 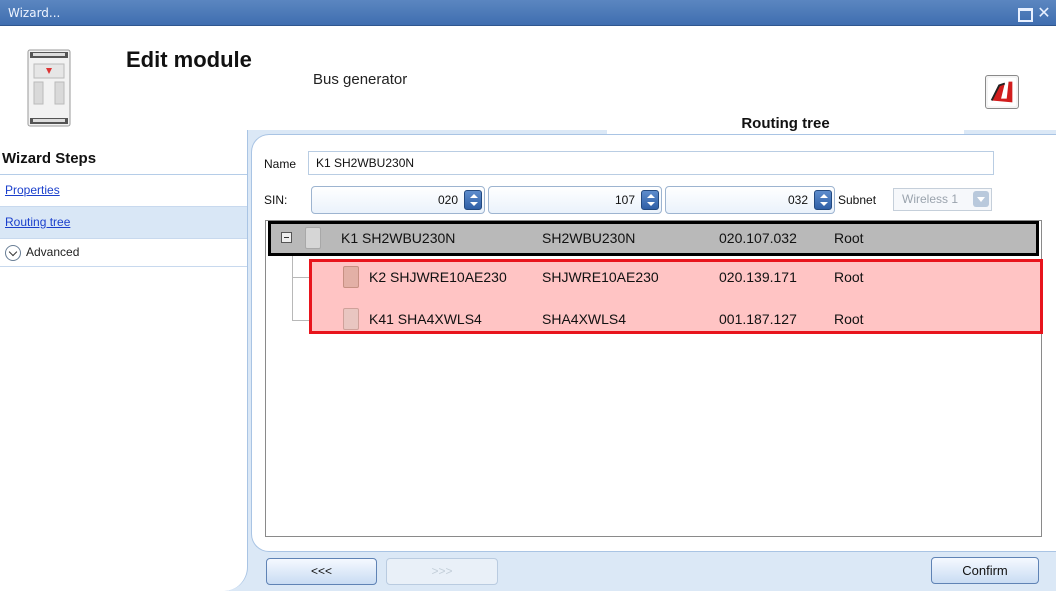 I want to click on sin-value-3: 032, so click(x=797, y=200).